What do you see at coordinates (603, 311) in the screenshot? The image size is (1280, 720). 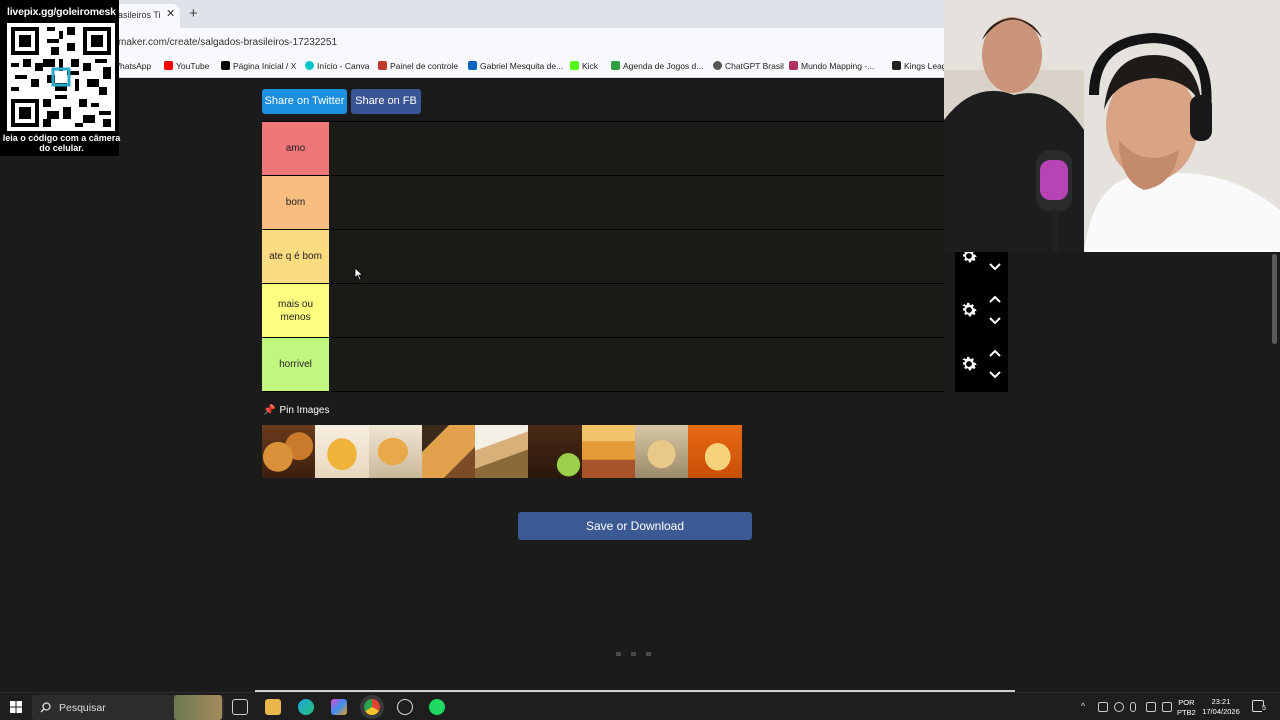 I see `tier-row: mais ou menos` at bounding box center [603, 311].